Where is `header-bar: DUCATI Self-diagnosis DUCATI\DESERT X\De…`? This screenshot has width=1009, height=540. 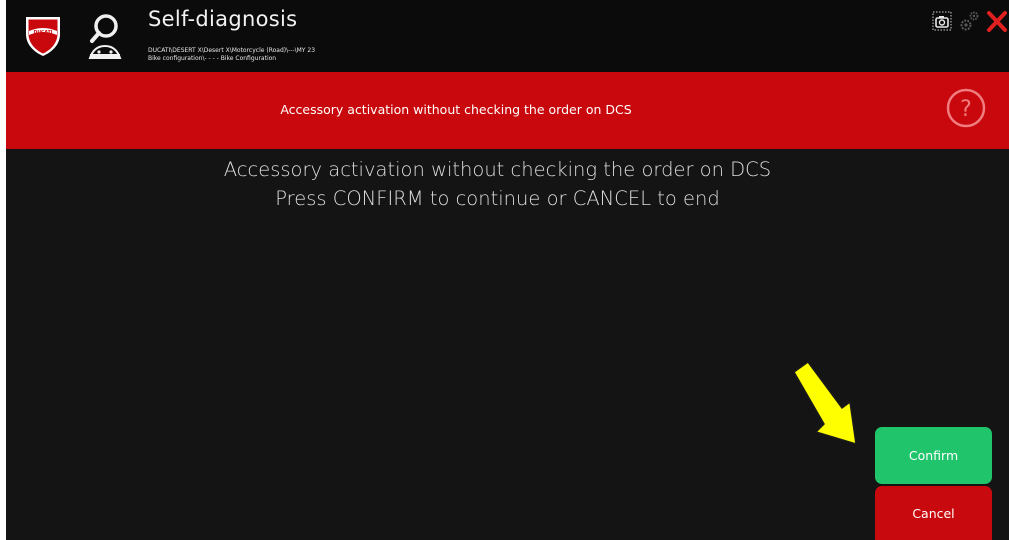 header-bar: DUCATI Self-diagnosis DUCATI\DESERT X\De… is located at coordinates (507, 36).